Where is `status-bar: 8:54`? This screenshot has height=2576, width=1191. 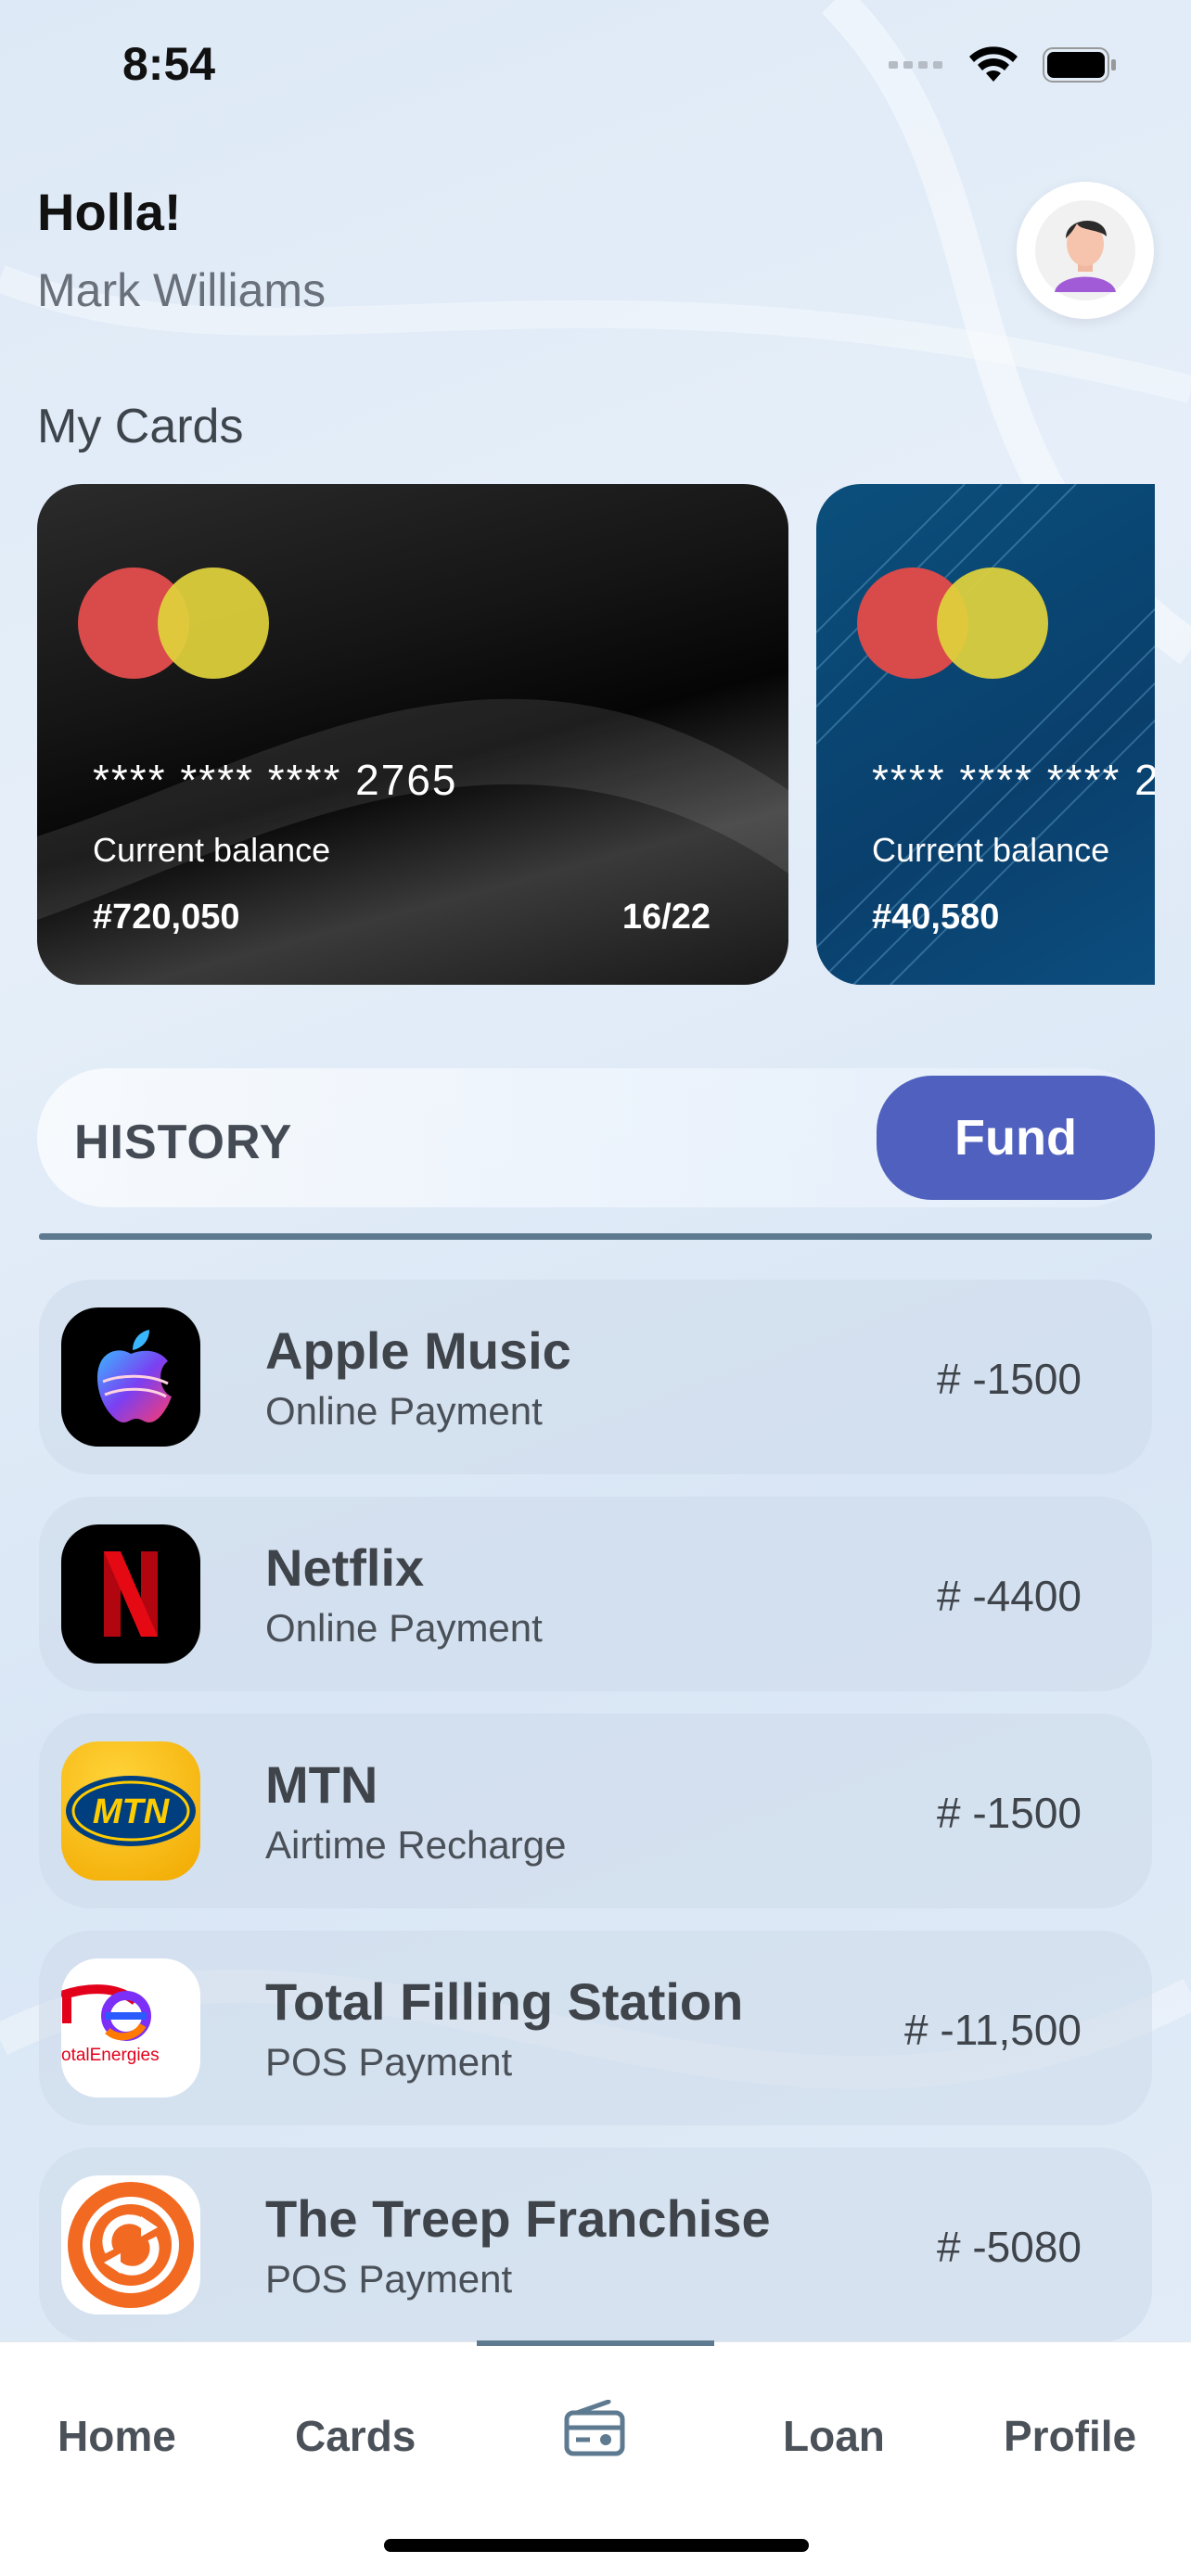
status-bar: 8:54 is located at coordinates (595, 65).